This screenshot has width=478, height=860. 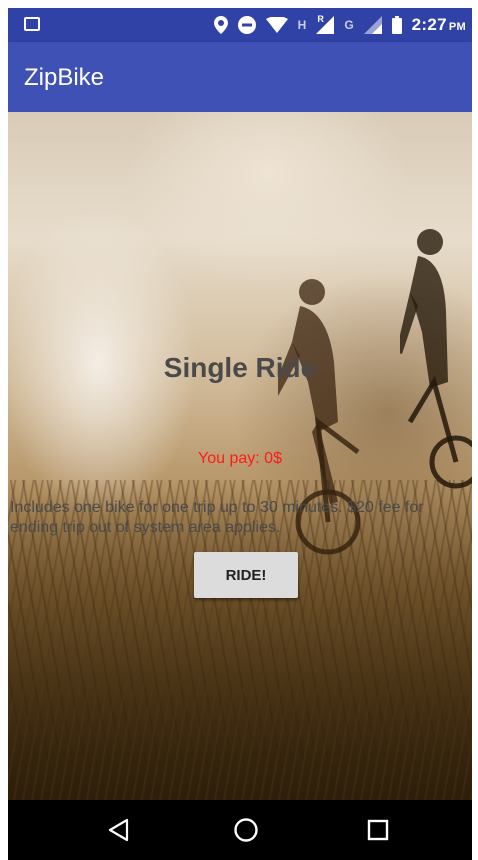 I want to click on clock: 2:27 PM, so click(x=439, y=25).